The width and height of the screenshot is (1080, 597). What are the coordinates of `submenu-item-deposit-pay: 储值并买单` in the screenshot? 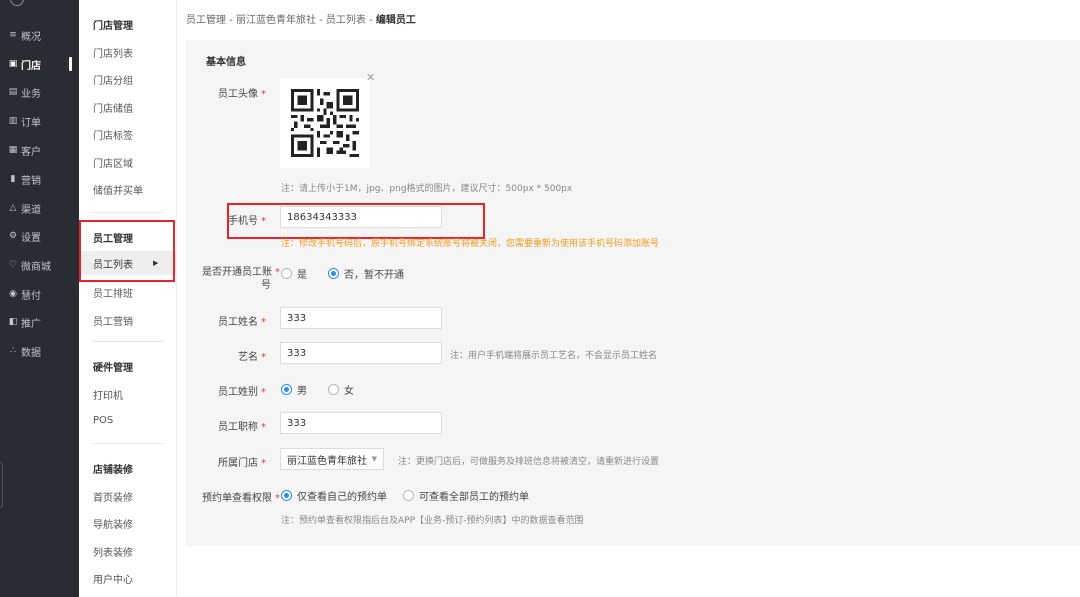 It's located at (118, 189).